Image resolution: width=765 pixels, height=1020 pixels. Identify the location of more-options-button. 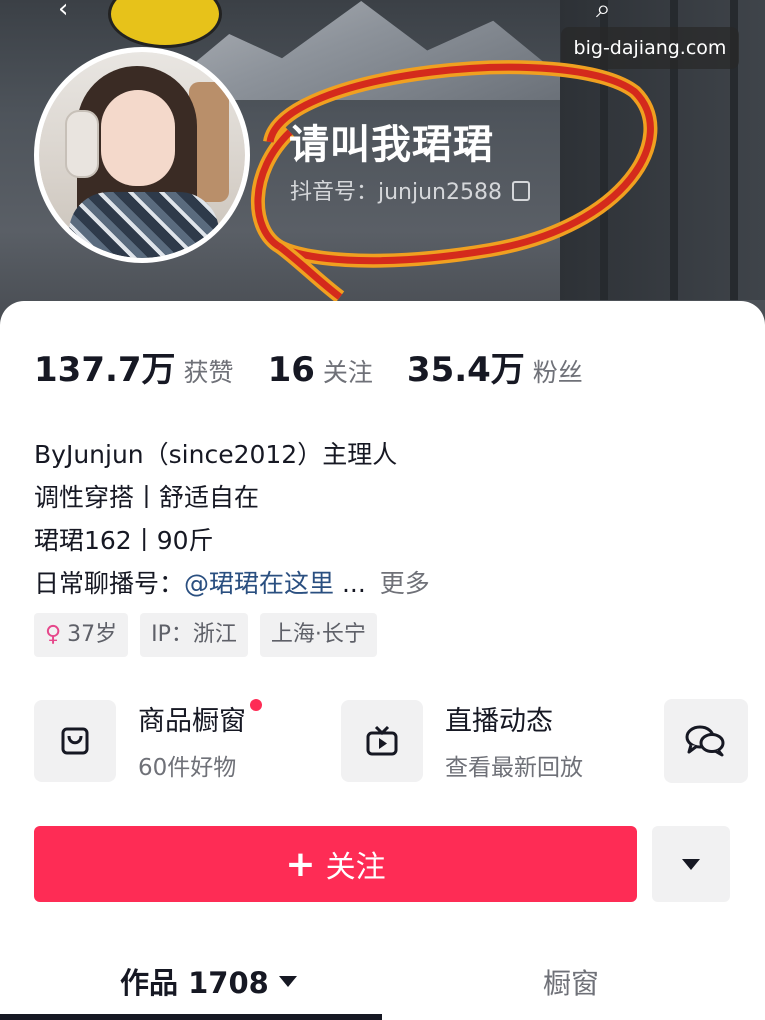
(691, 864).